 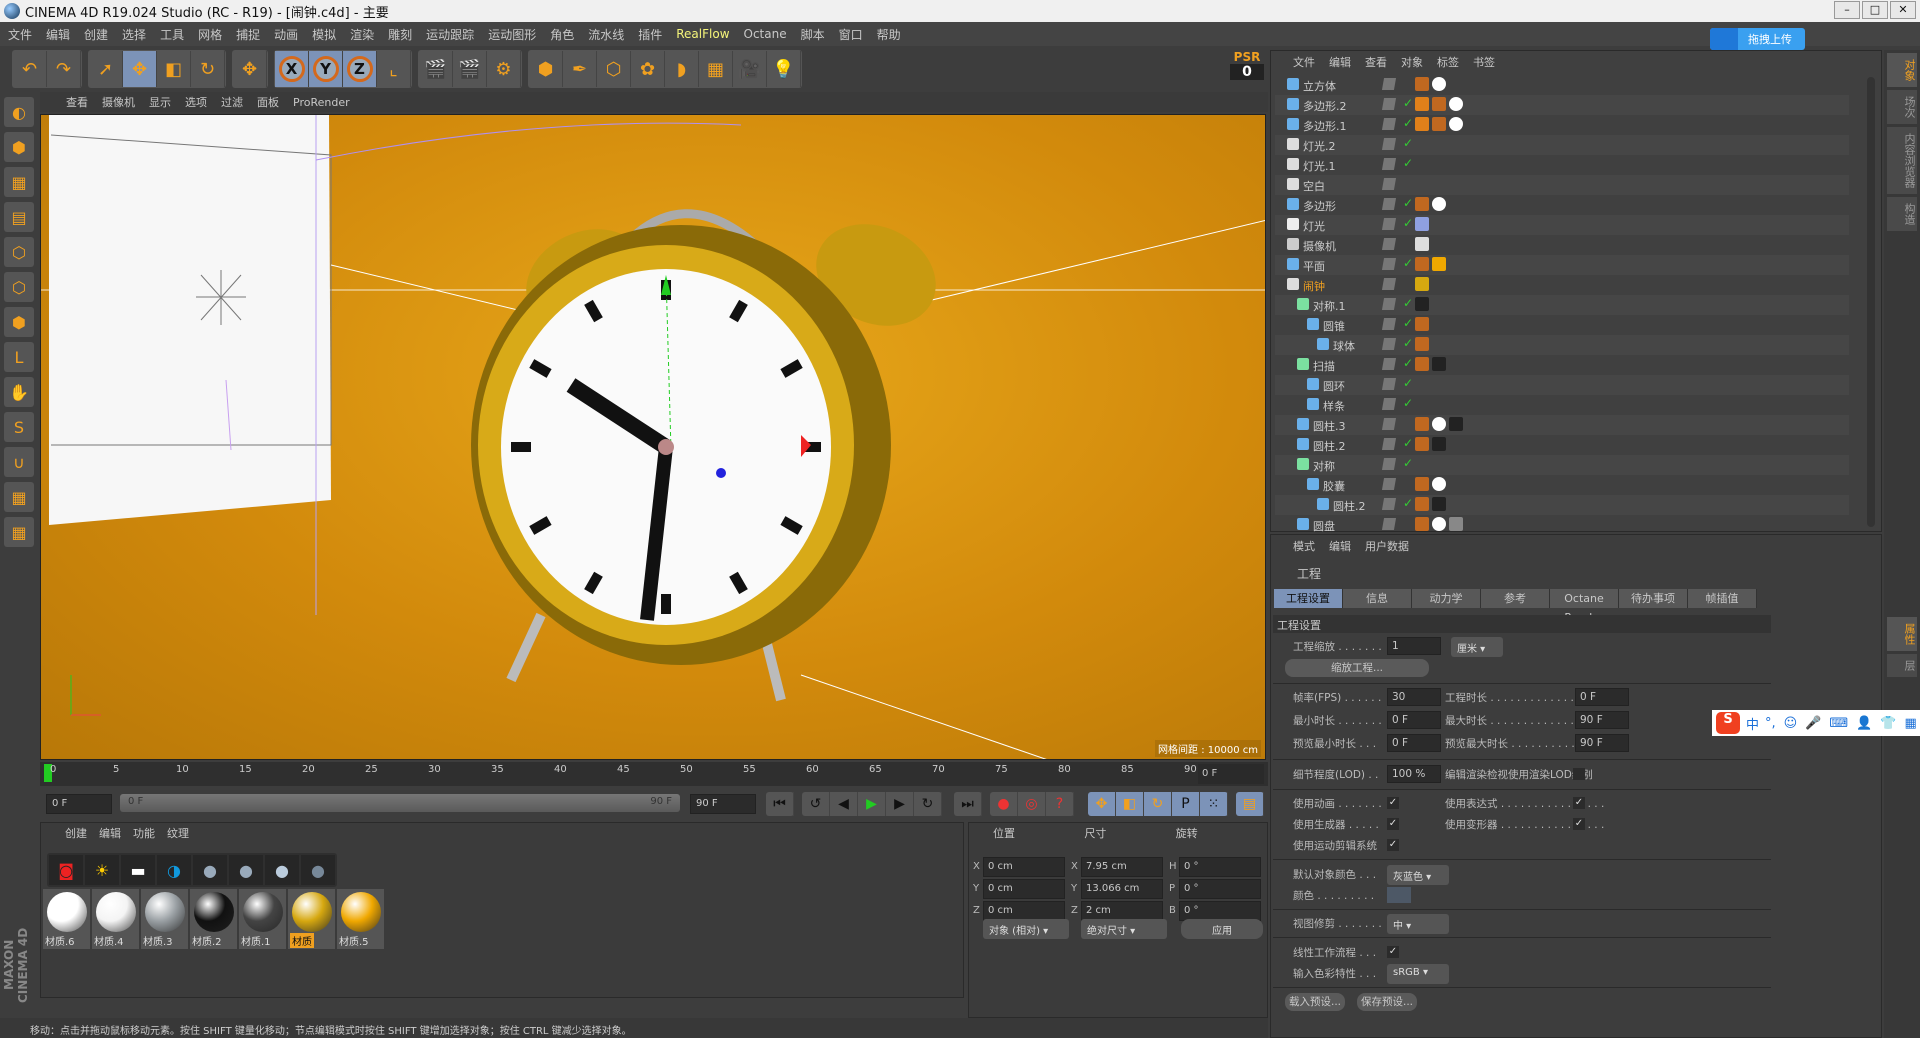 I want to click on material-swatch: 材质.6, so click(x=66, y=919).